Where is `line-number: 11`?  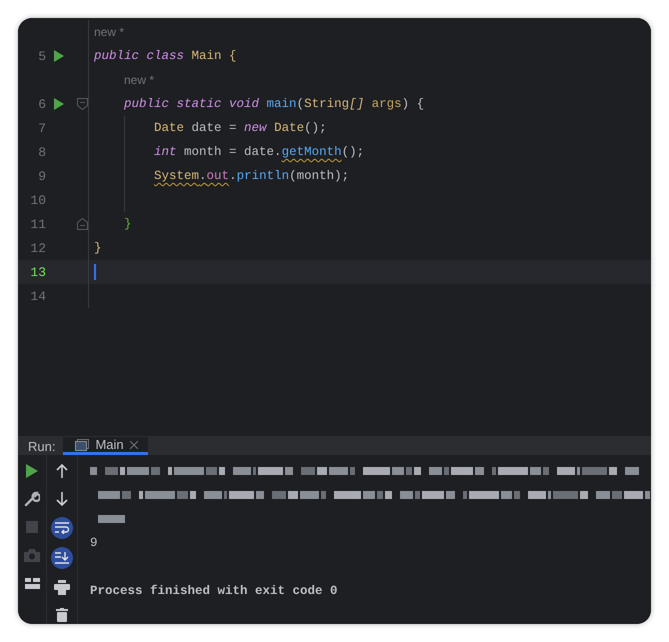
line-number: 11 is located at coordinates (37, 224).